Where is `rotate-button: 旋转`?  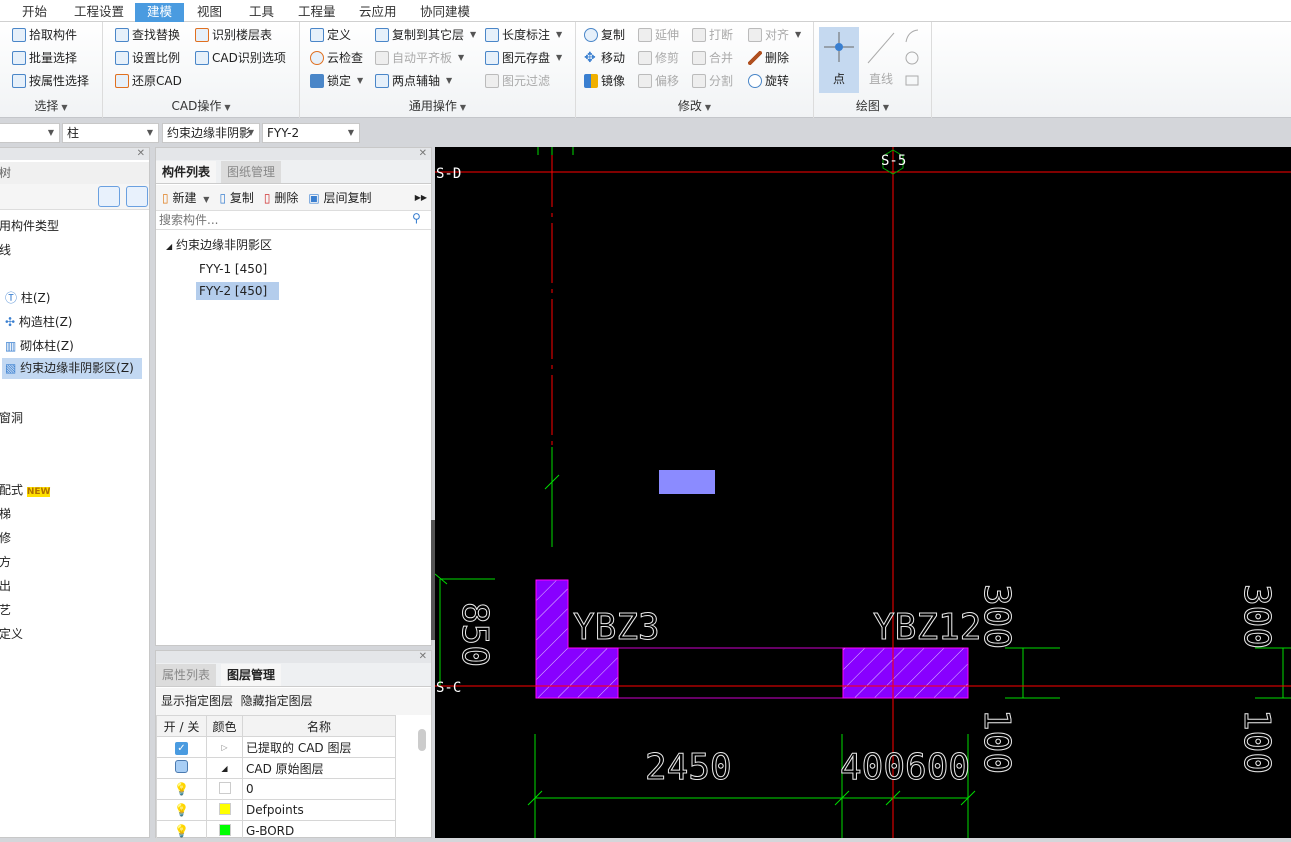
rotate-button: 旋转 is located at coordinates (768, 81).